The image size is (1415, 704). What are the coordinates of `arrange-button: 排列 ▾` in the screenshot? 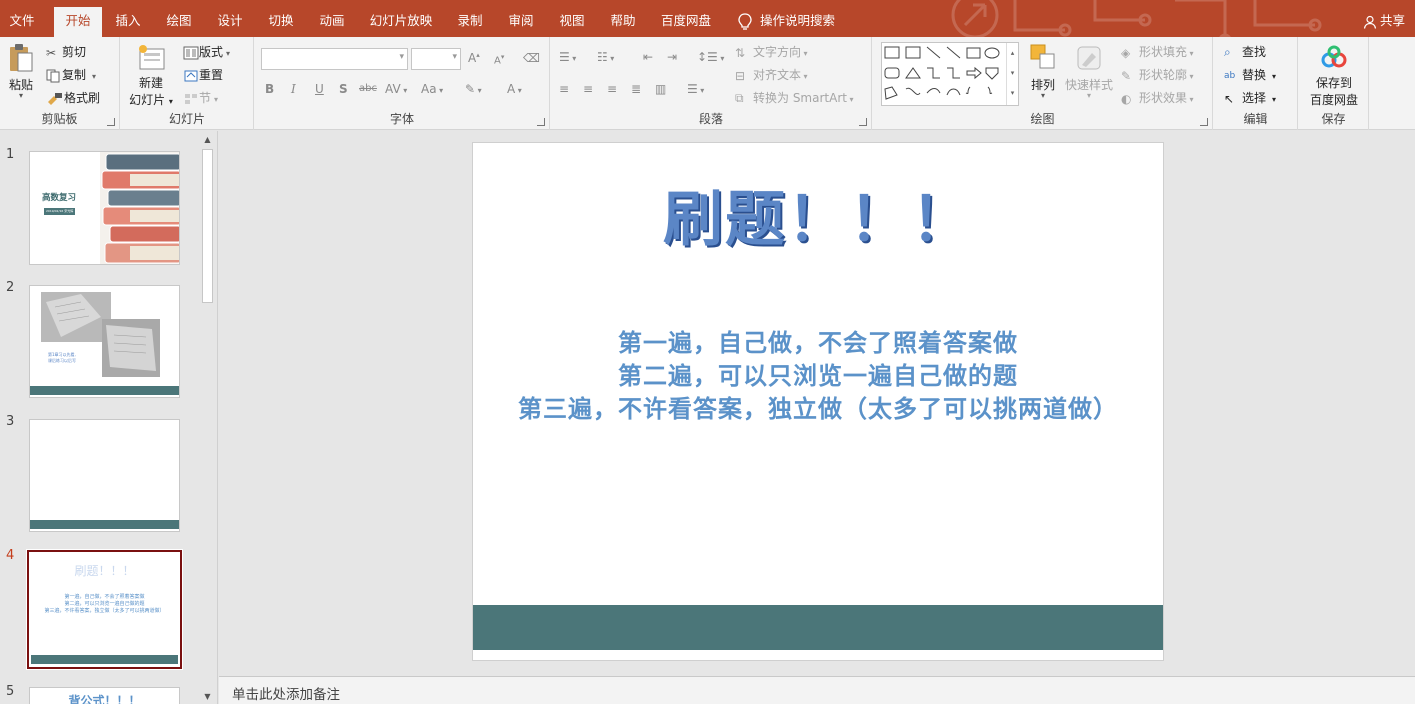 It's located at (1043, 71).